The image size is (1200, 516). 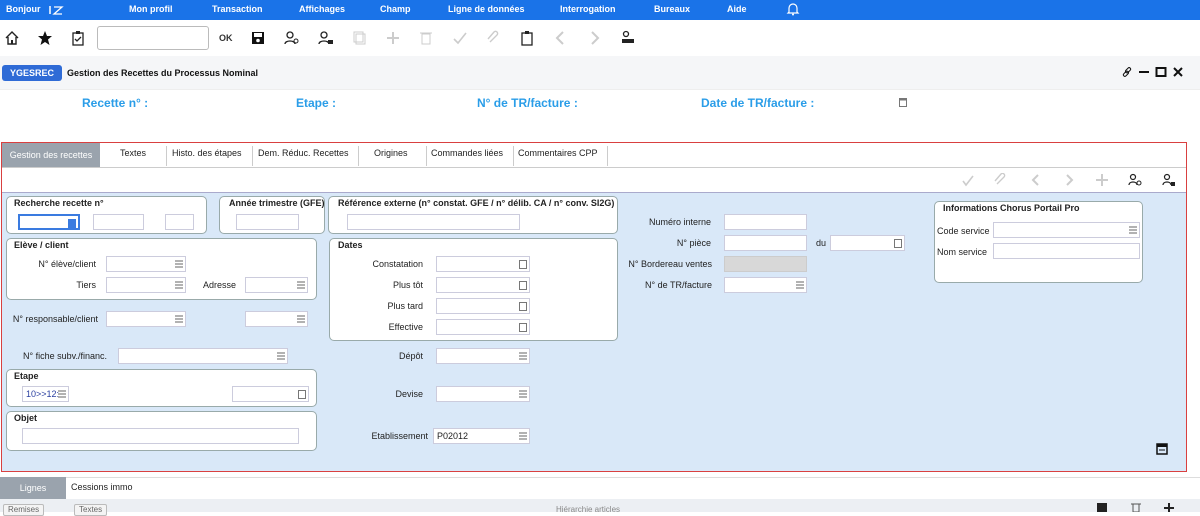 What do you see at coordinates (483, 327) in the screenshot?
I see `effective-field` at bounding box center [483, 327].